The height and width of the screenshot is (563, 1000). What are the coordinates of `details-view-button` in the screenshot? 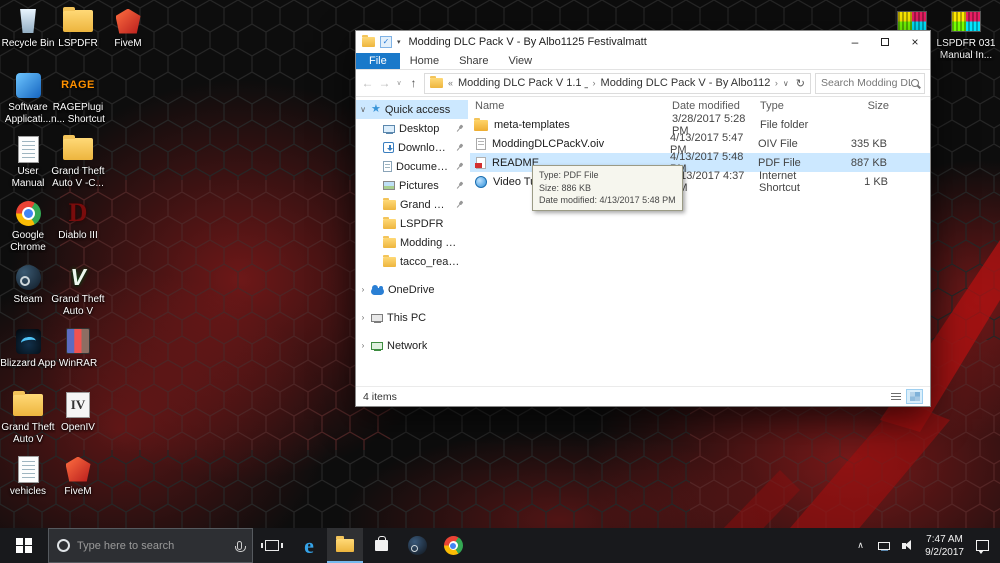 It's located at (895, 396).